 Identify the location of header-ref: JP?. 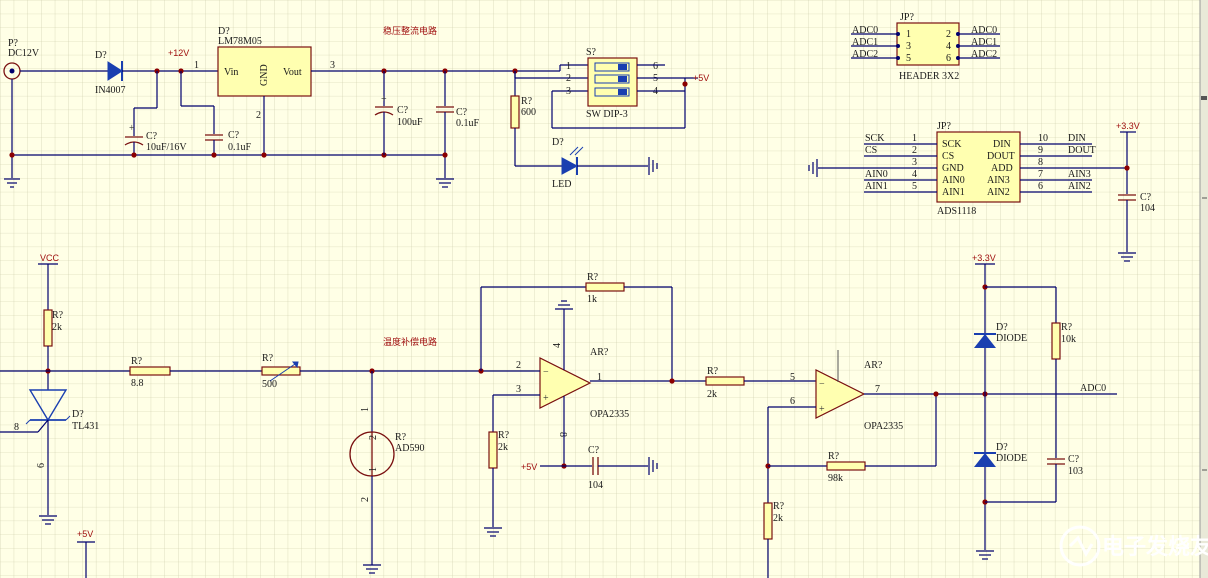
(907, 17).